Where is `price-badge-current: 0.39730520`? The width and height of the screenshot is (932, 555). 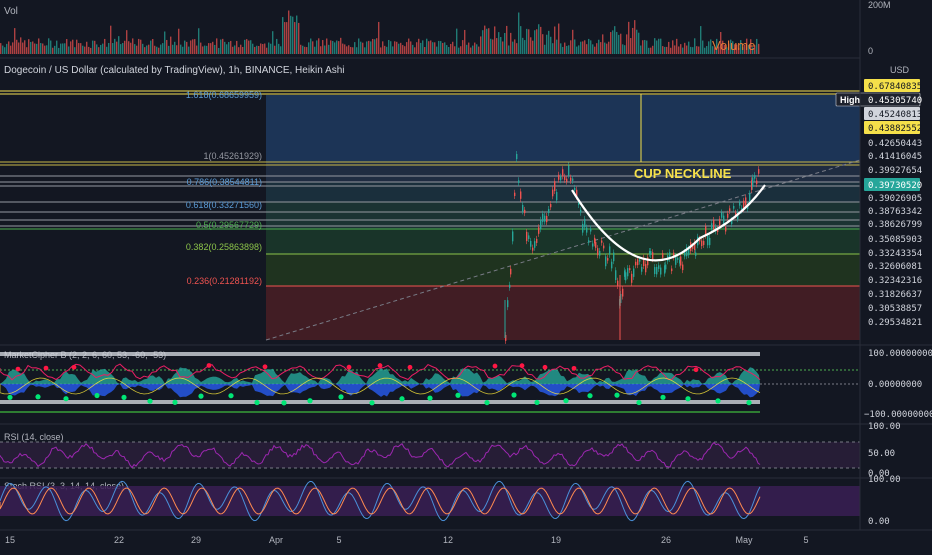 price-badge-current: 0.39730520 is located at coordinates (893, 184).